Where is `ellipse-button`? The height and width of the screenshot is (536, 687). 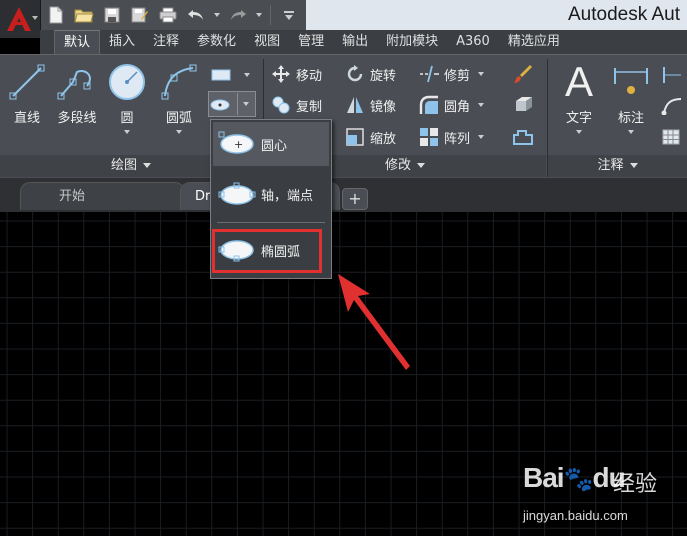 ellipse-button is located at coordinates (232, 104).